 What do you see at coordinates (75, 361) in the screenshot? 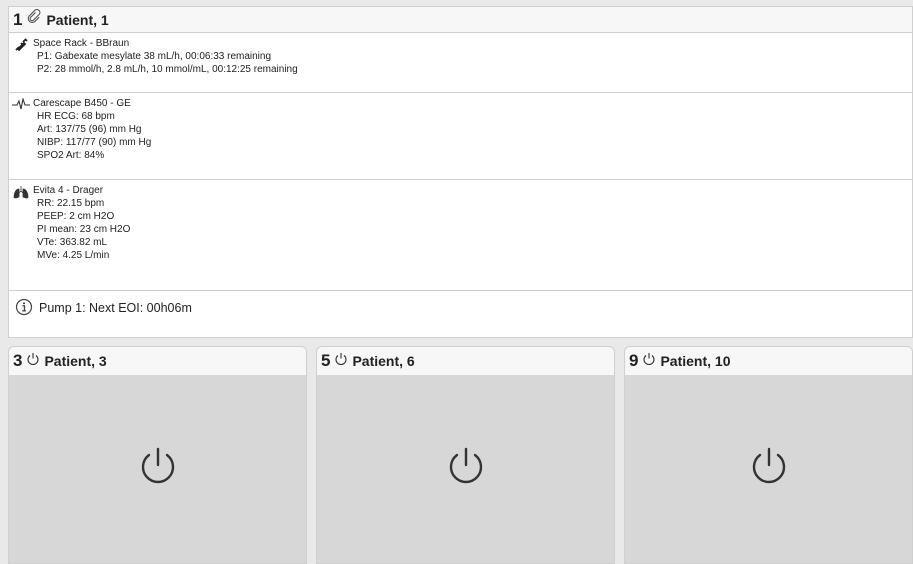
I see `patient-name: Patient, 3` at bounding box center [75, 361].